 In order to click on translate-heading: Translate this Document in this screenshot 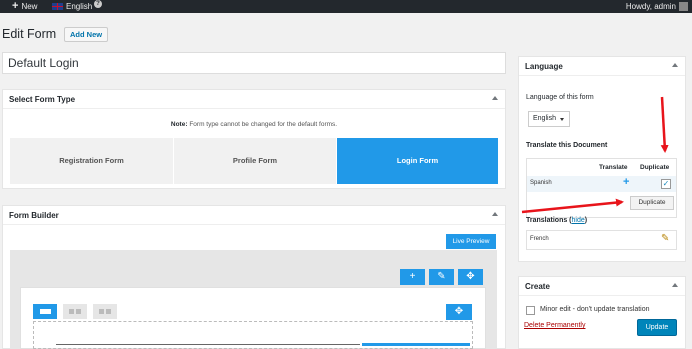, I will do `click(567, 145)`.